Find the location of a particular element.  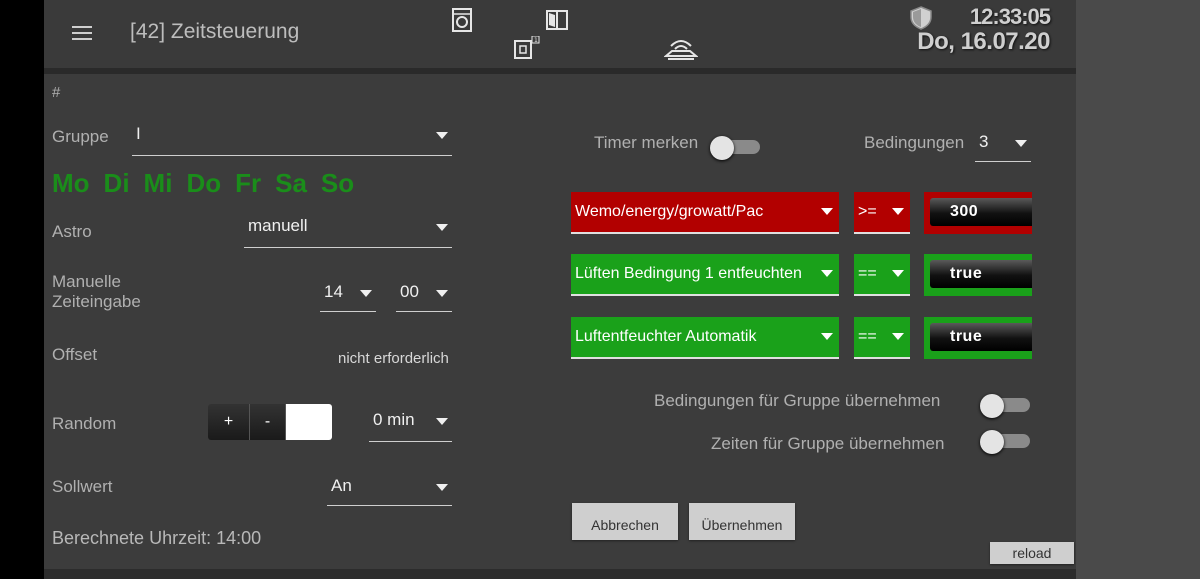

clock-time: 12:33:05 is located at coordinates (1010, 16).